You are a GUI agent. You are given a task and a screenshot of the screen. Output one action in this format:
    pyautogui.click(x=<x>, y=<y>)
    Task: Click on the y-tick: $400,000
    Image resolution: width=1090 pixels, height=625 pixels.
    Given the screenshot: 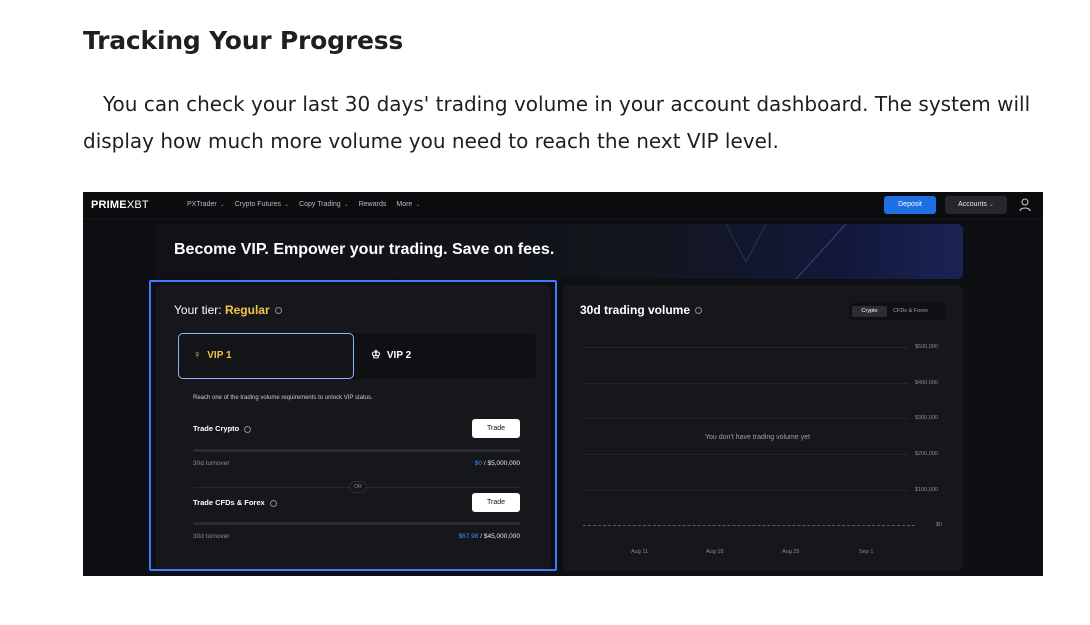 What is the action you would take?
    pyautogui.click(x=926, y=383)
    